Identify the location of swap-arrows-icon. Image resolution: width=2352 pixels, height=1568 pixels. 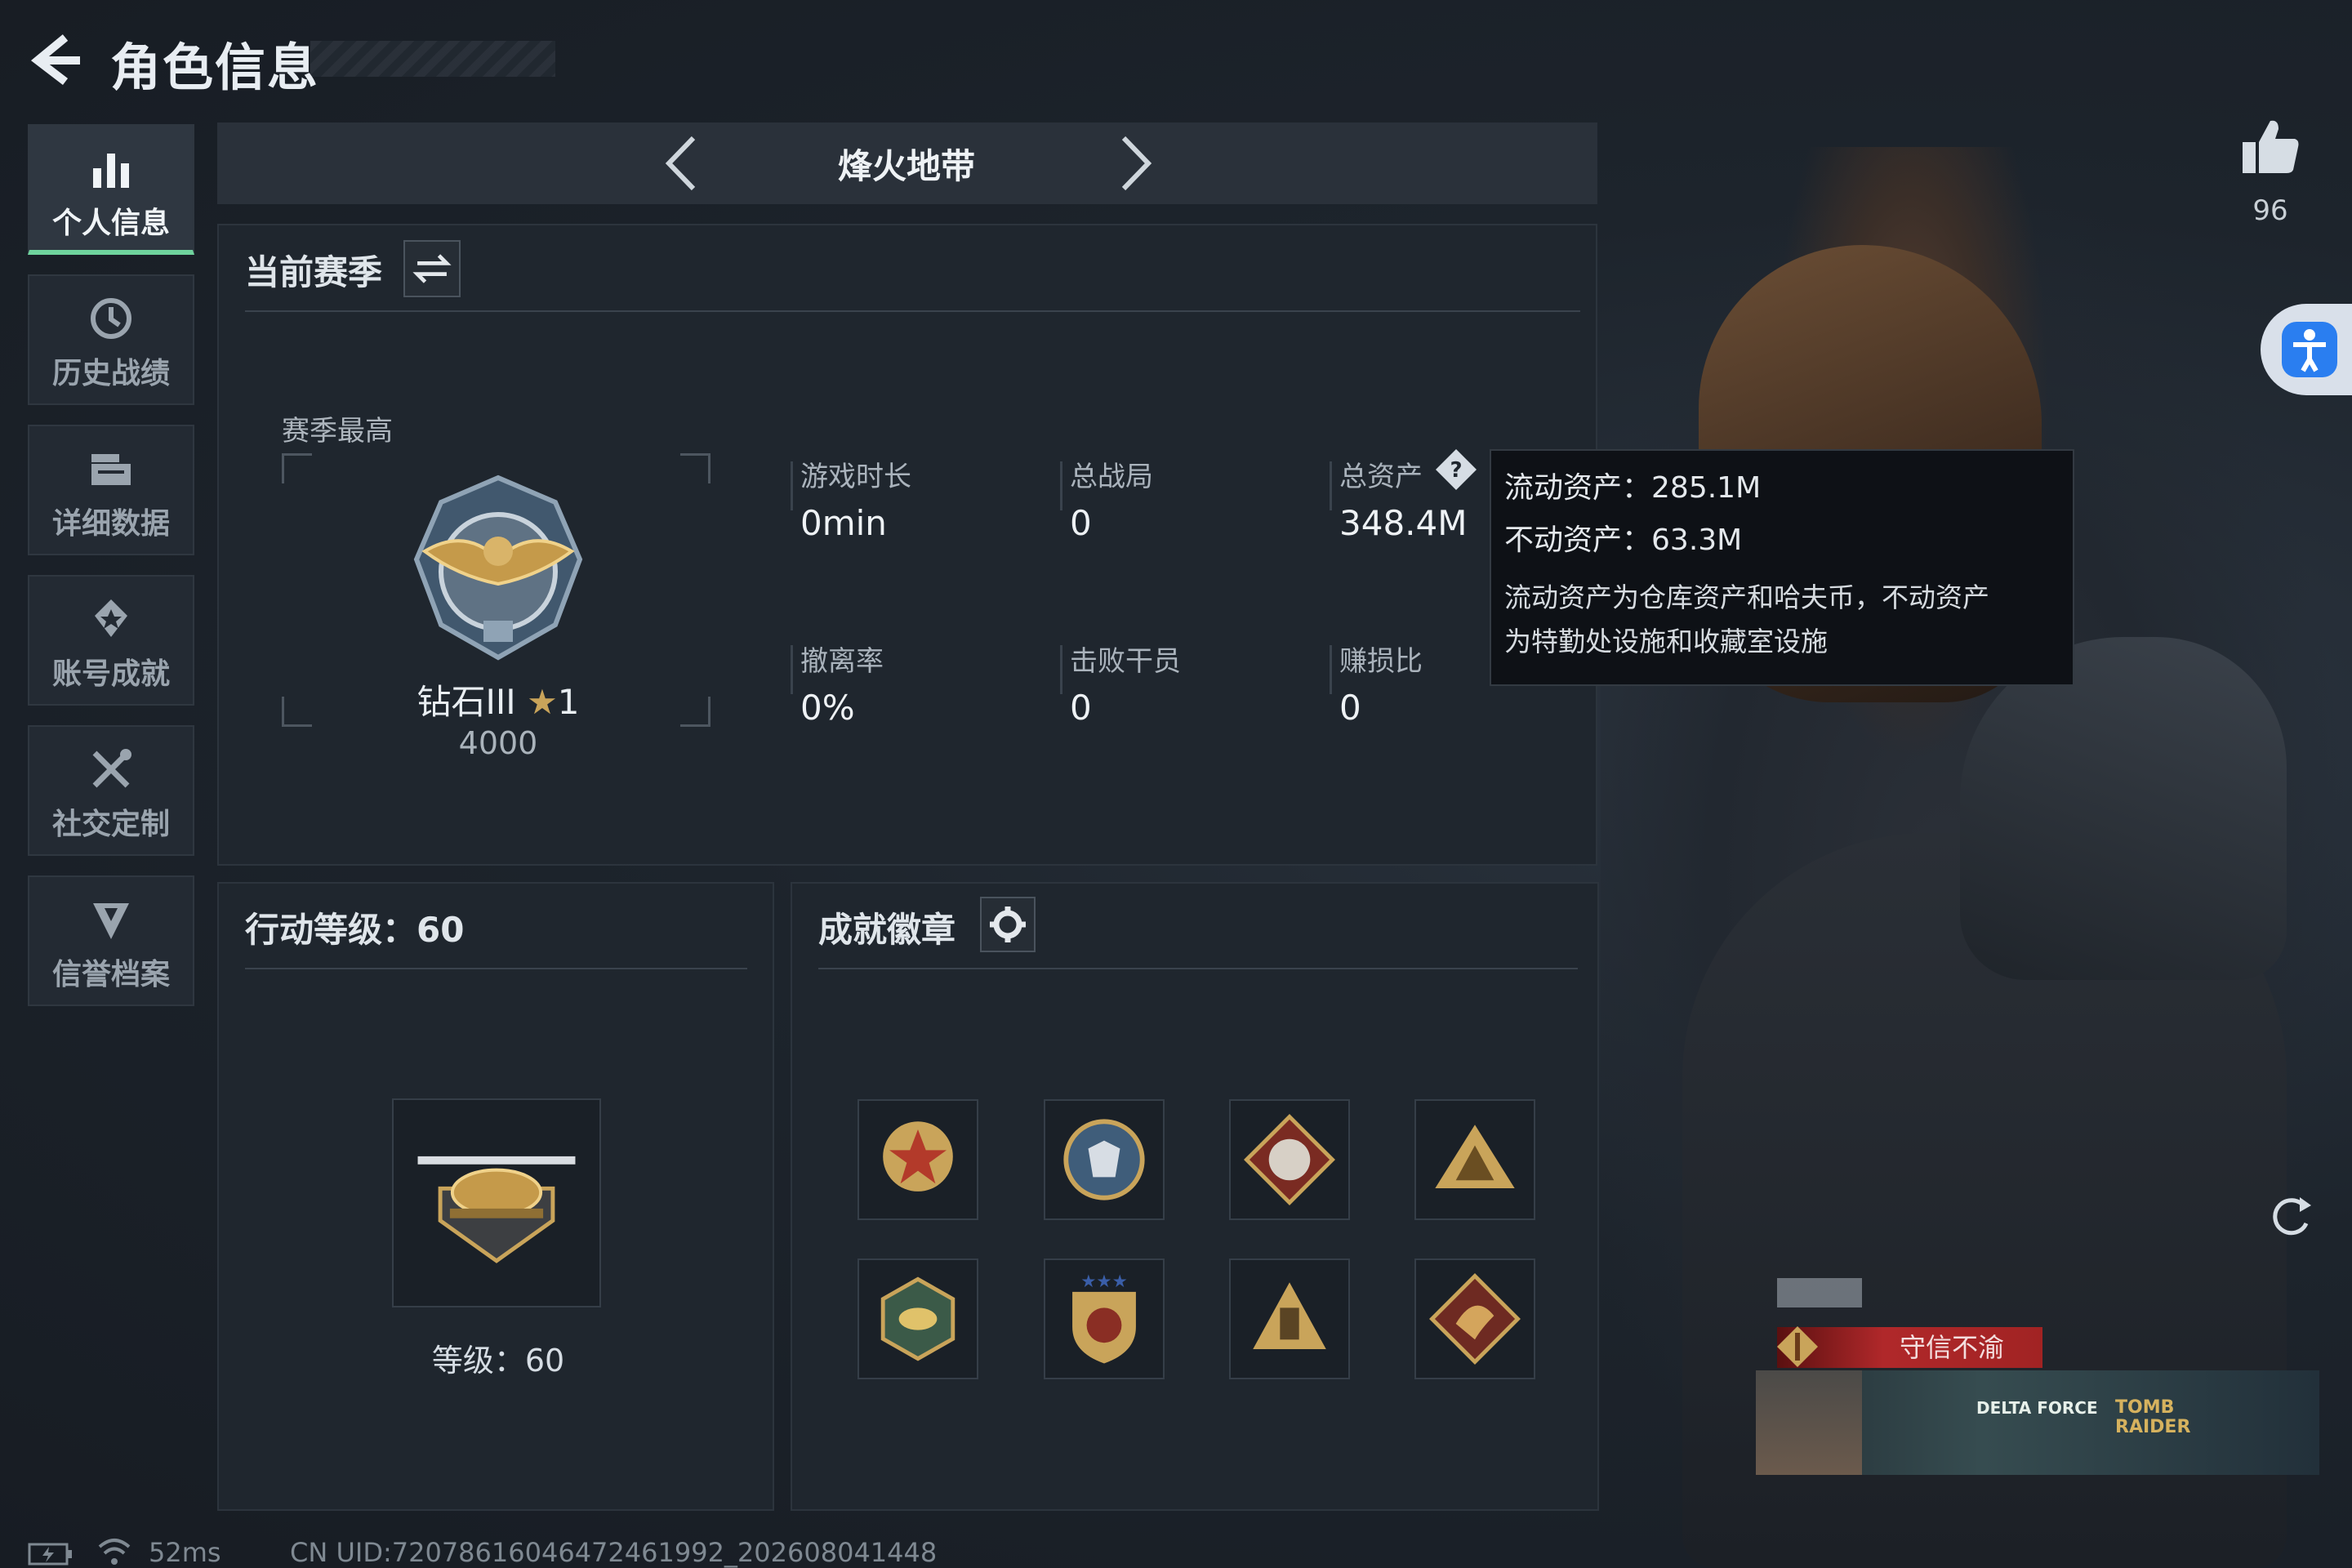
(432, 268).